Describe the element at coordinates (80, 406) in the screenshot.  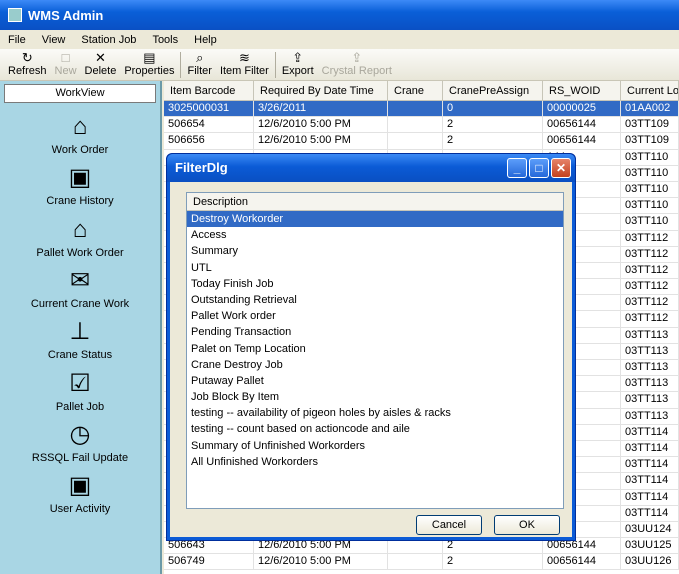
I see `sidebar-item-label: Pallet Job` at that location.